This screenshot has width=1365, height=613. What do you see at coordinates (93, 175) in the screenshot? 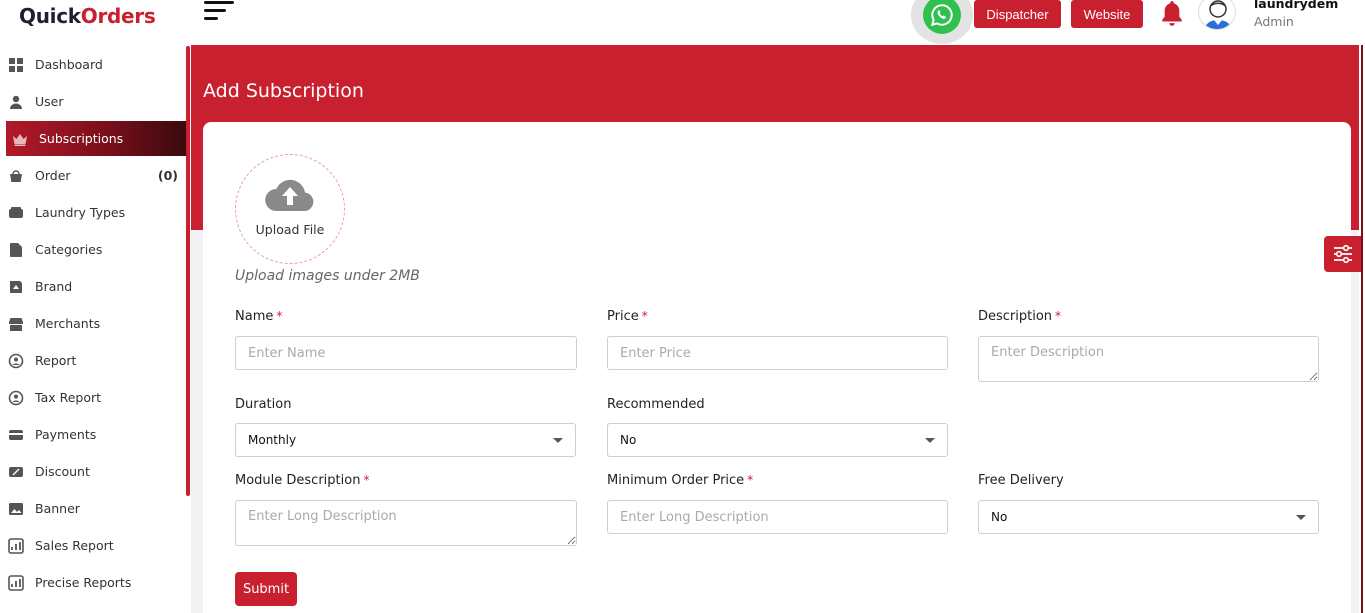
I see `sidebar-item-order: Order (0)` at bounding box center [93, 175].